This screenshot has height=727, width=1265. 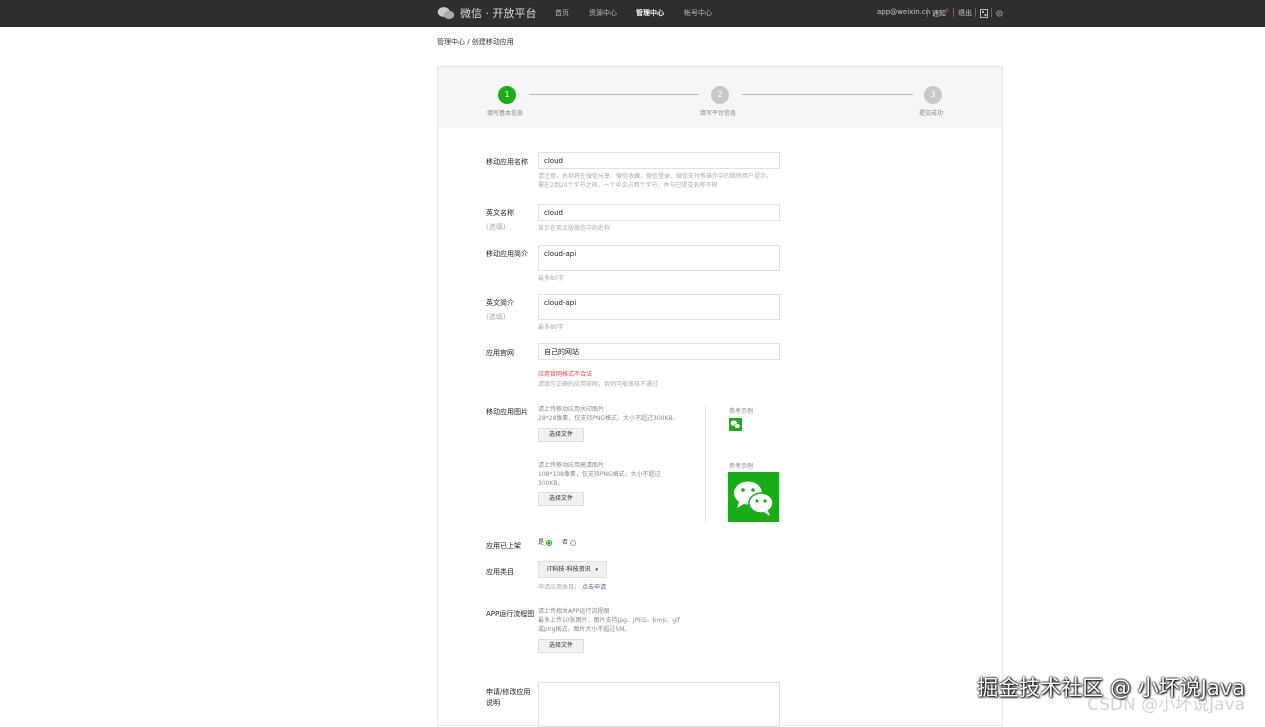 I want to click on notice-label: 通知, so click(x=939, y=13).